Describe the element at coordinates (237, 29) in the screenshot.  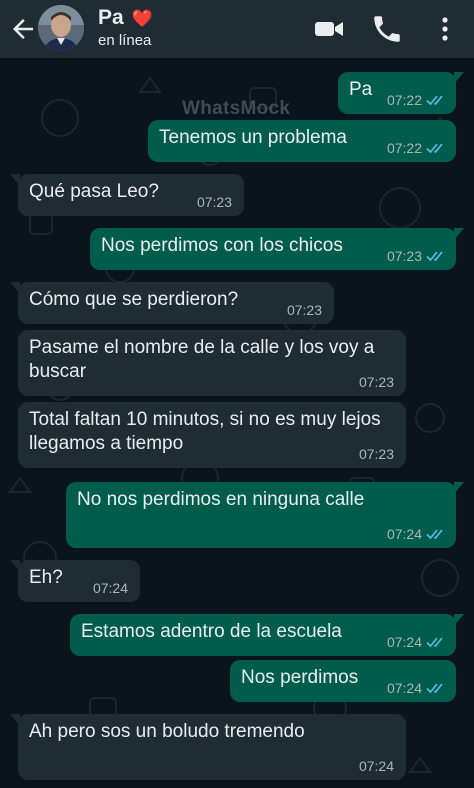
I see `chat-header: Pa ❤️ en línea` at that location.